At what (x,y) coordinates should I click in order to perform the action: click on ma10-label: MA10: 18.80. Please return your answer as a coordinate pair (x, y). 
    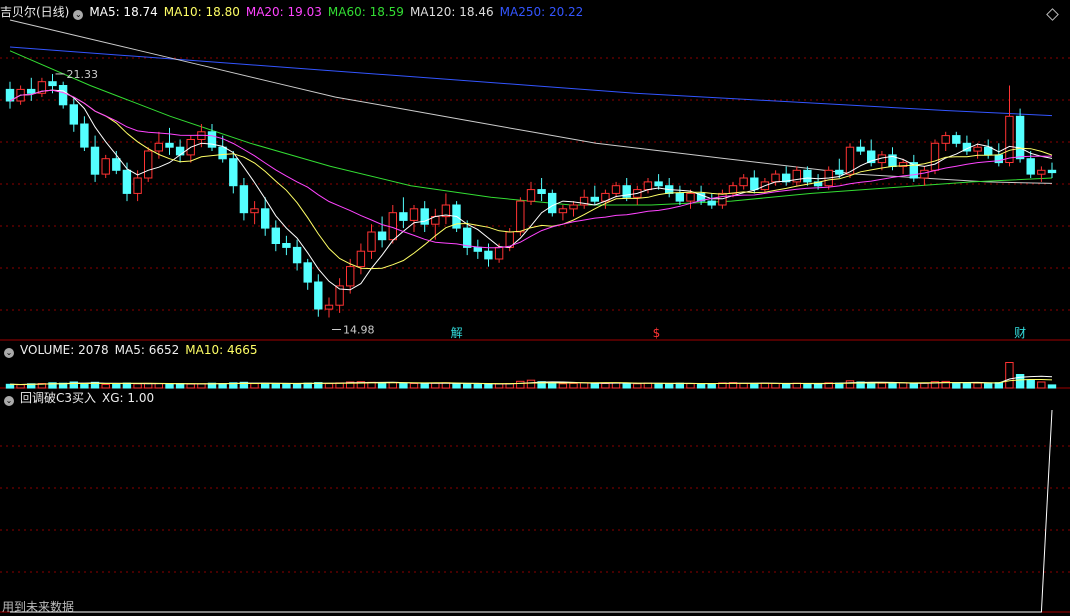
    Looking at the image, I should click on (201, 12).